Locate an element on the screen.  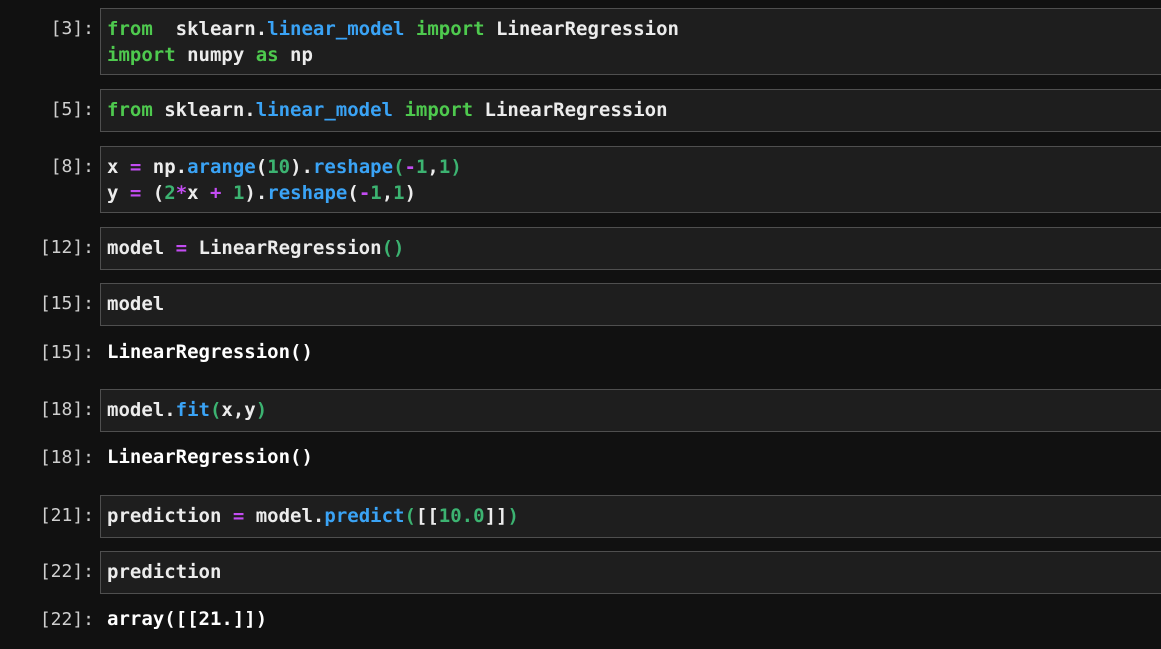
code-cell-3: model = LinearRegression() is located at coordinates (630, 248).